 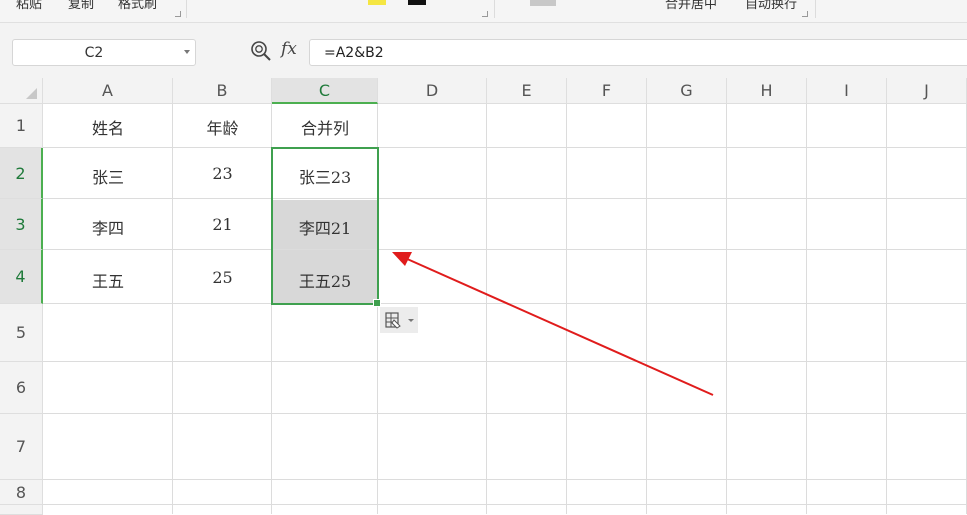 I want to click on select-all-triangle-icon, so click(x=31, y=93).